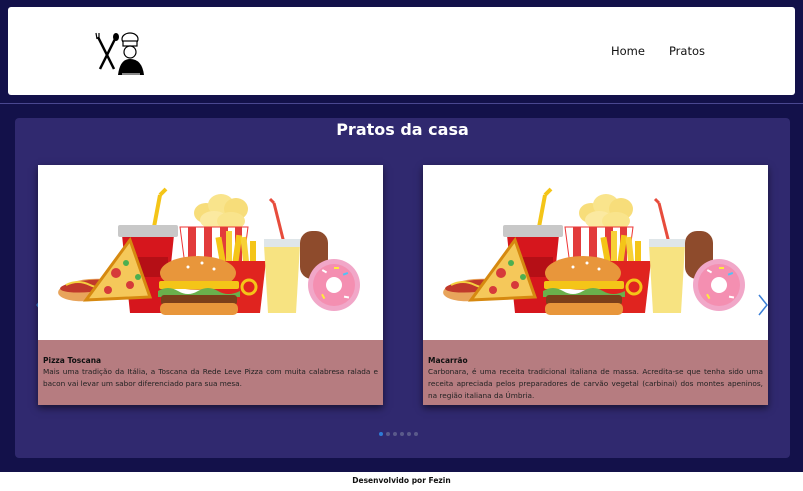 Image resolution: width=803 pixels, height=491 pixels. Describe the element at coordinates (72, 360) in the screenshot. I see `card-title: Pizza Toscana` at that location.